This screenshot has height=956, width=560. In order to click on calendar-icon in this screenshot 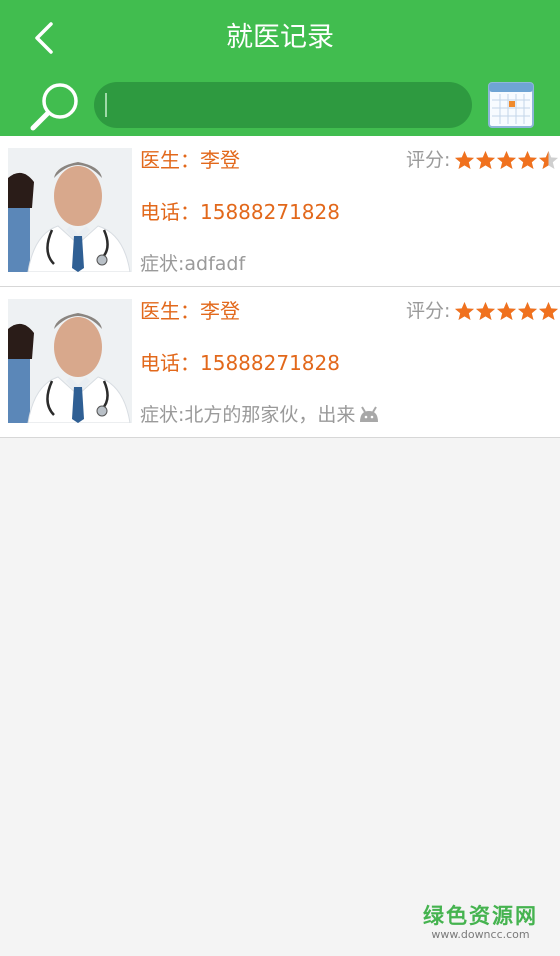, I will do `click(511, 105)`.